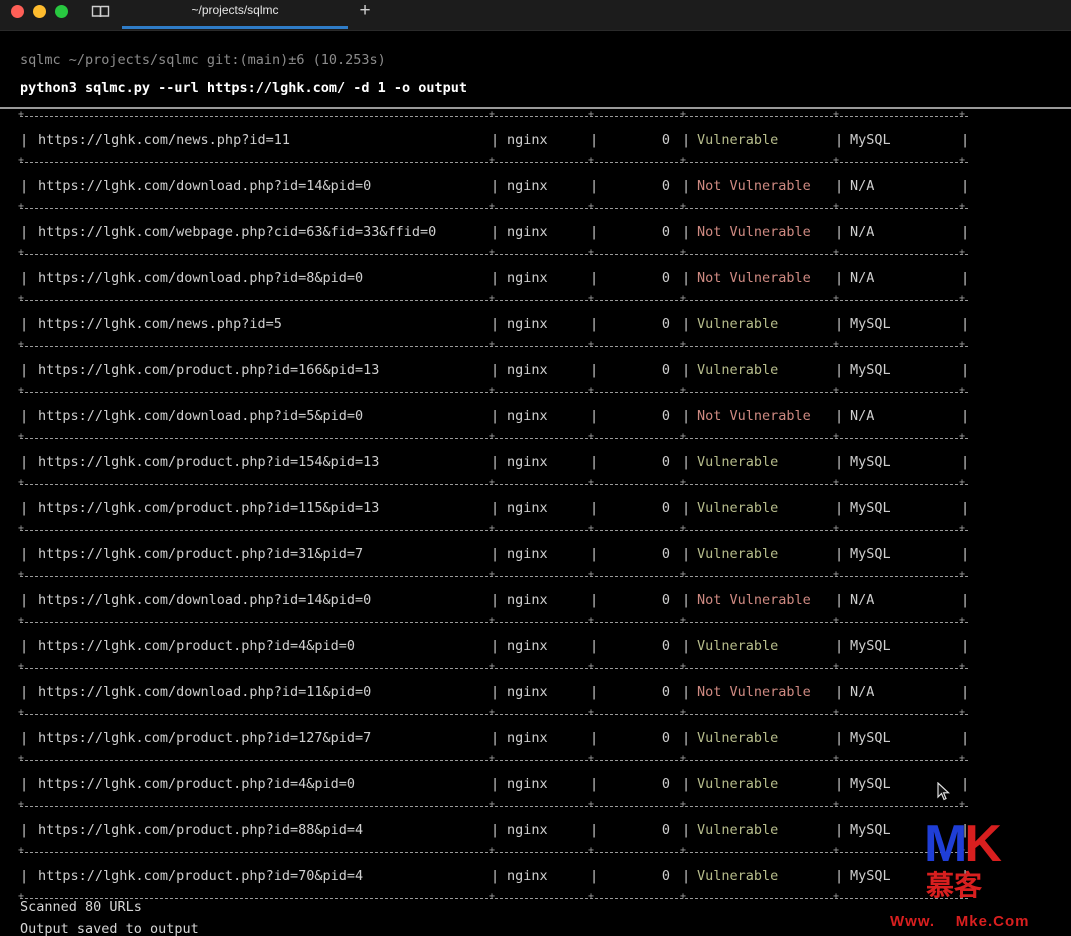  Describe the element at coordinates (100, 11) in the screenshot. I see `book-icon` at that location.